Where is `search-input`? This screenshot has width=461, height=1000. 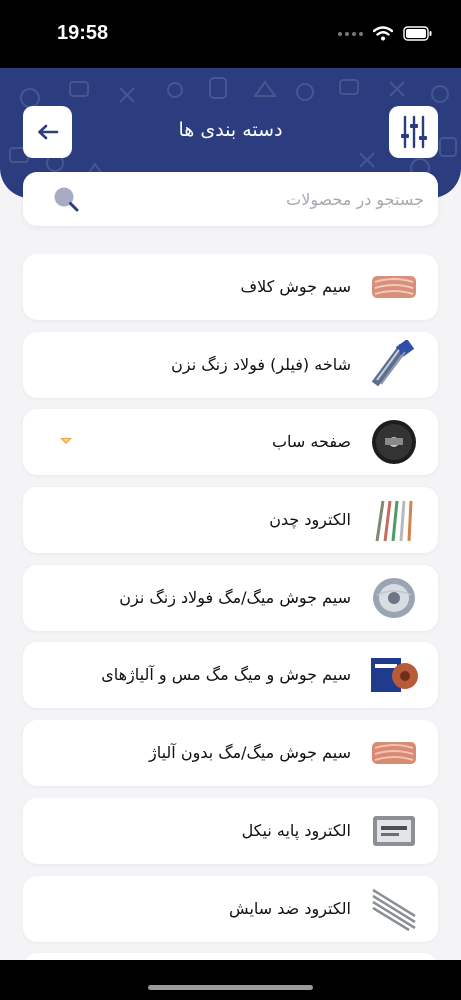 search-input is located at coordinates (259, 199).